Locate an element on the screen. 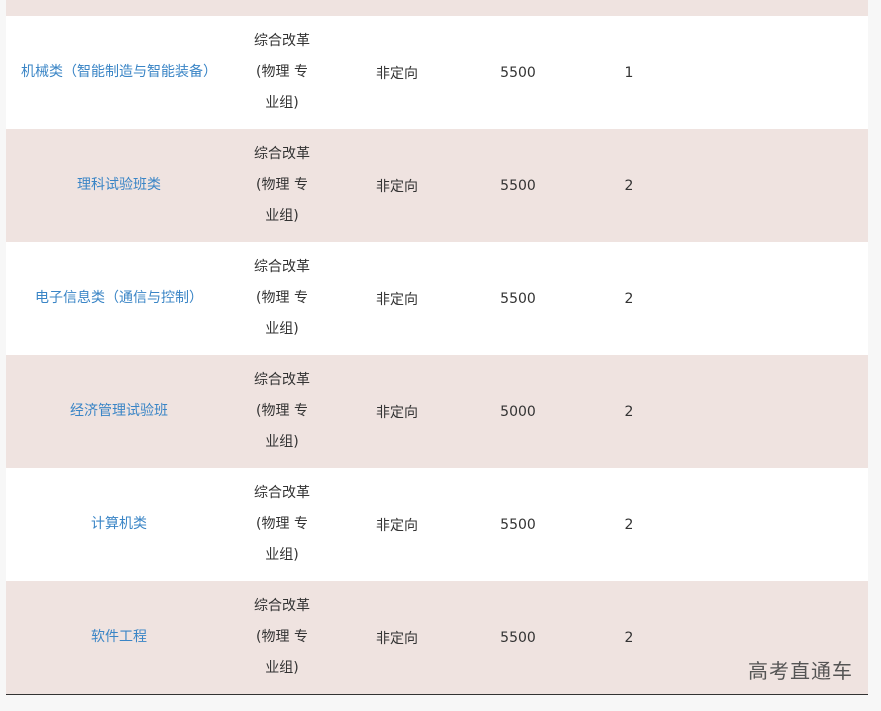 This screenshot has width=881, height=711. major-link: 机械类（智能制造与智能装备） is located at coordinates (119, 72).